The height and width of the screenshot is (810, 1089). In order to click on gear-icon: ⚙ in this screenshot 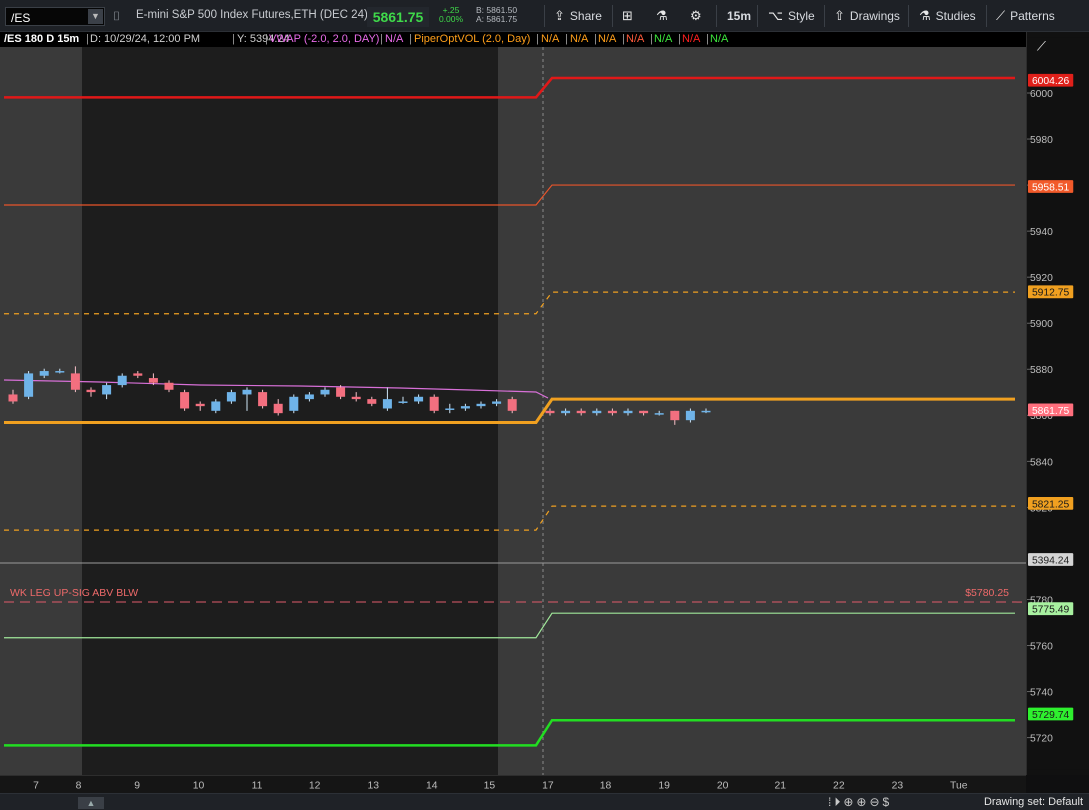, I will do `click(696, 15)`.